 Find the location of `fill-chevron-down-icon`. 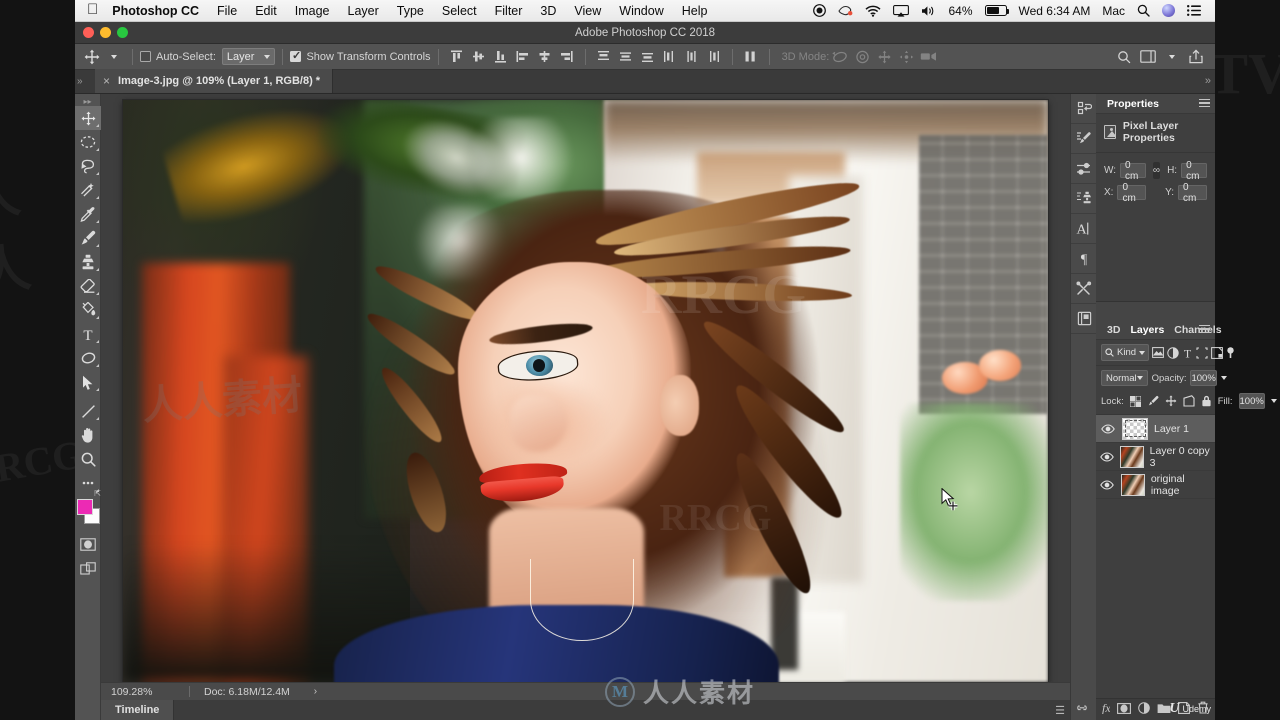

fill-chevron-down-icon is located at coordinates (1273, 401).